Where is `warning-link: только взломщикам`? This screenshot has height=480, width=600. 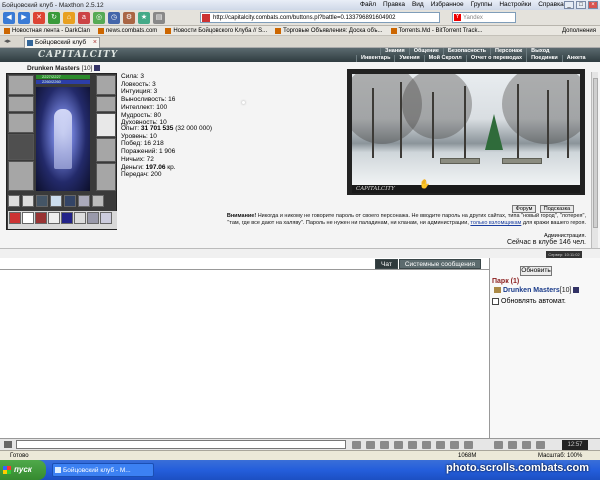
warning-link: только взломщикам is located at coordinates (495, 223).